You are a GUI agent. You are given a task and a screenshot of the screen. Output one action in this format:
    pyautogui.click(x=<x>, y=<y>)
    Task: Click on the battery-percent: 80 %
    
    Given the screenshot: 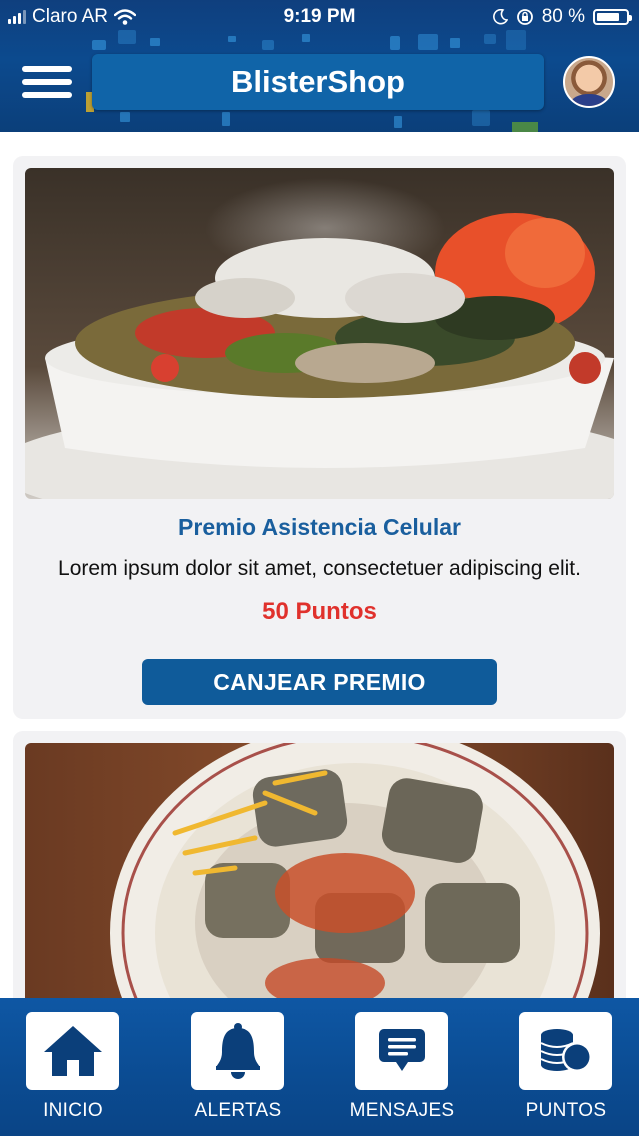 What is the action you would take?
    pyautogui.click(x=563, y=16)
    